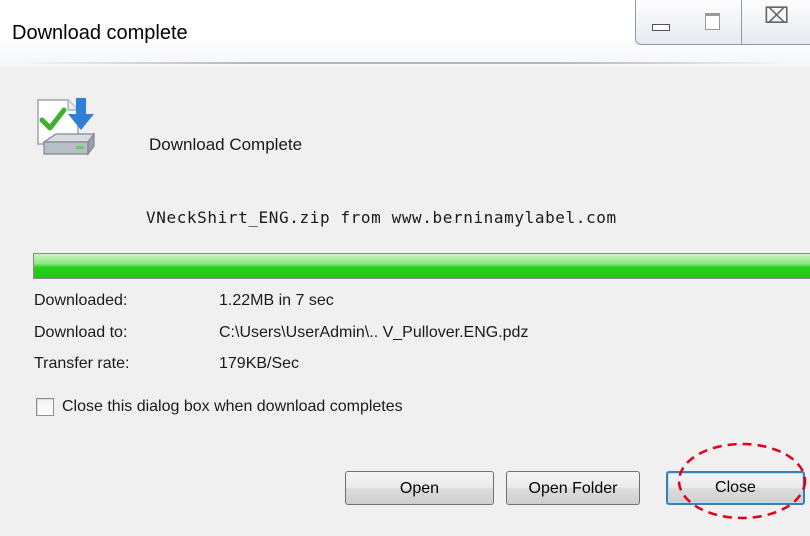 The image size is (810, 536). What do you see at coordinates (45, 407) in the screenshot?
I see `close-on-complete-checkbox` at bounding box center [45, 407].